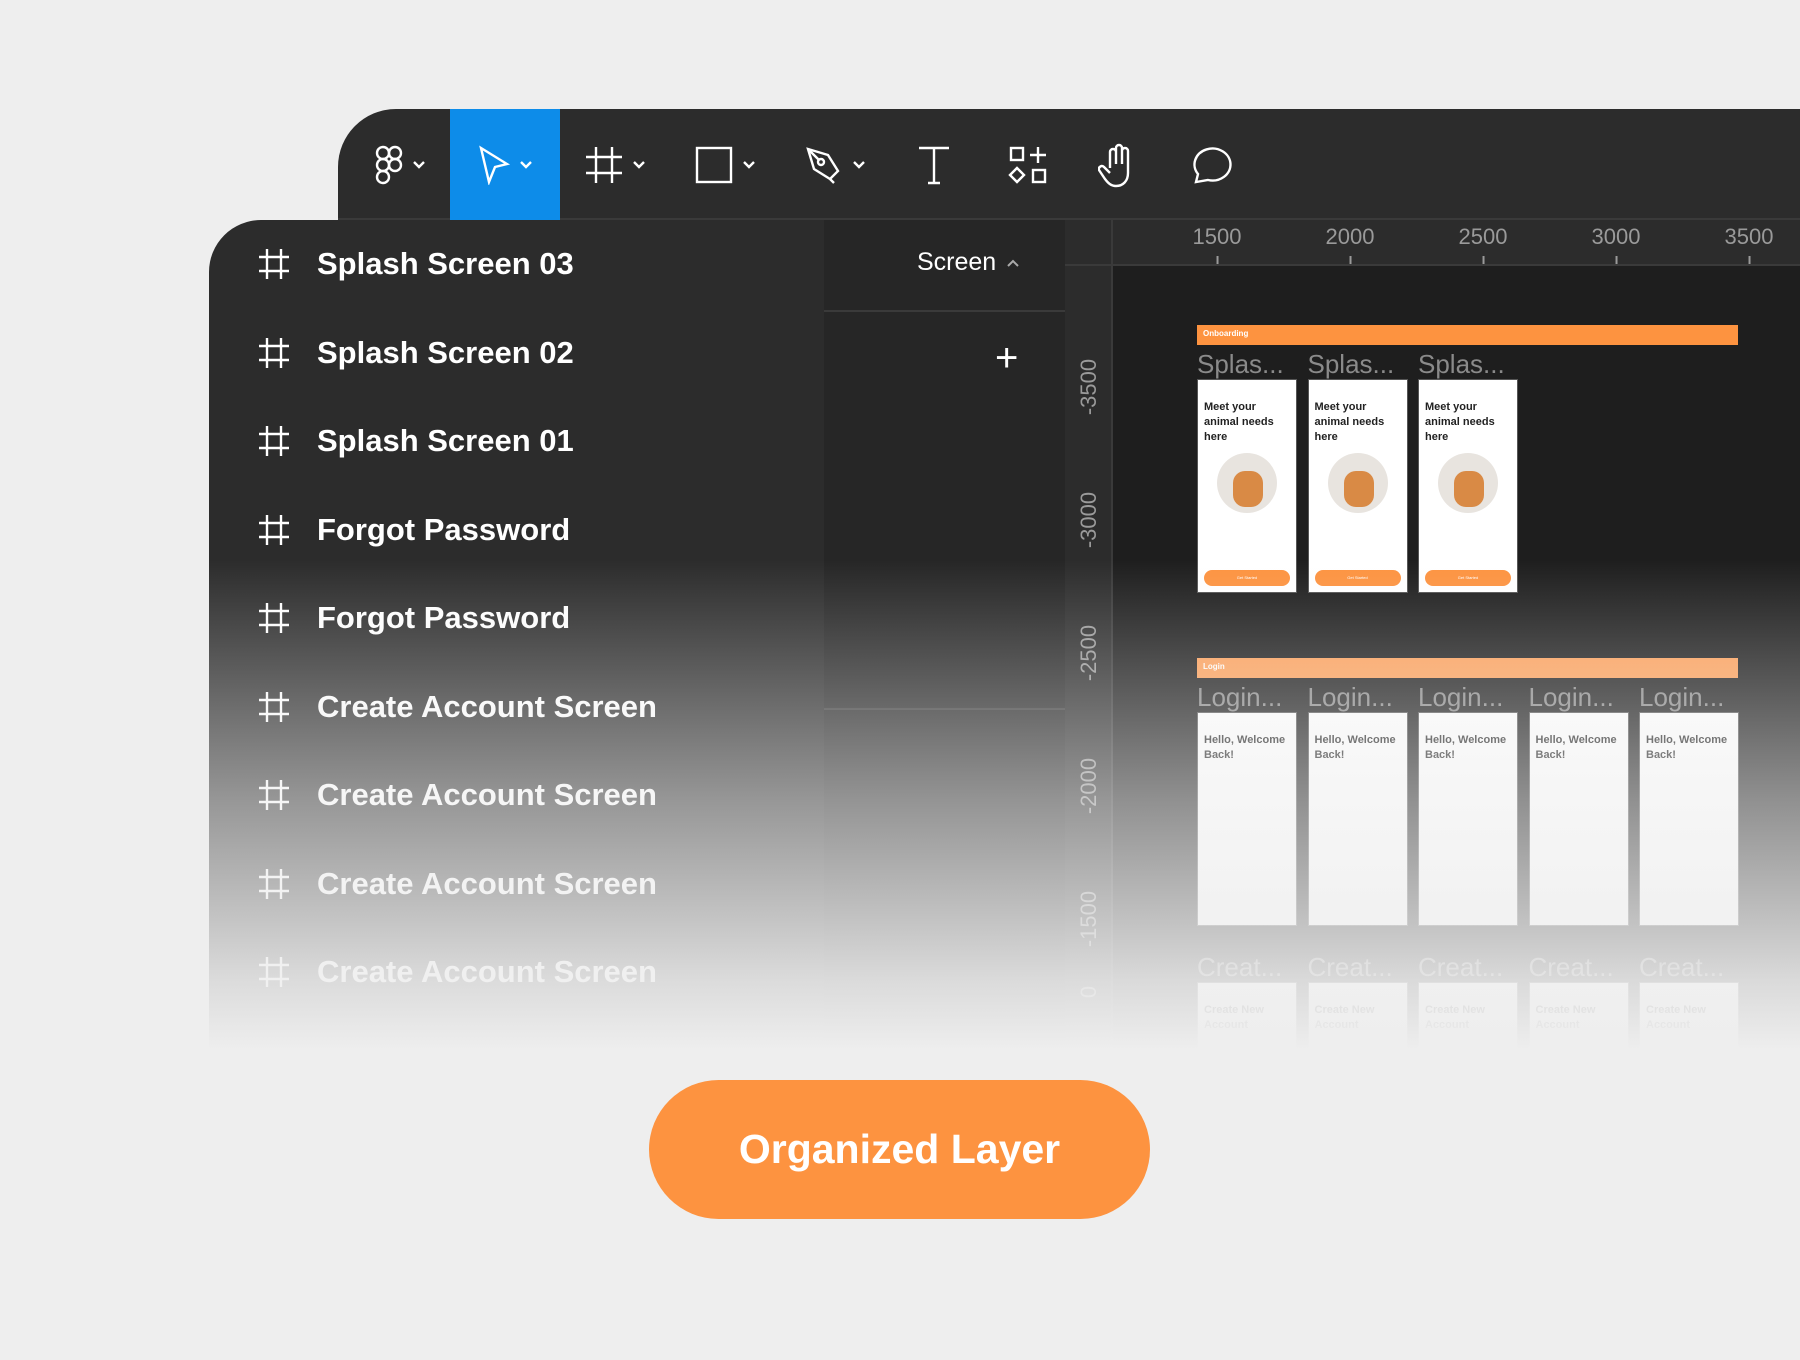 The image size is (1800, 1360). I want to click on hand-icon, so click(1114, 165).